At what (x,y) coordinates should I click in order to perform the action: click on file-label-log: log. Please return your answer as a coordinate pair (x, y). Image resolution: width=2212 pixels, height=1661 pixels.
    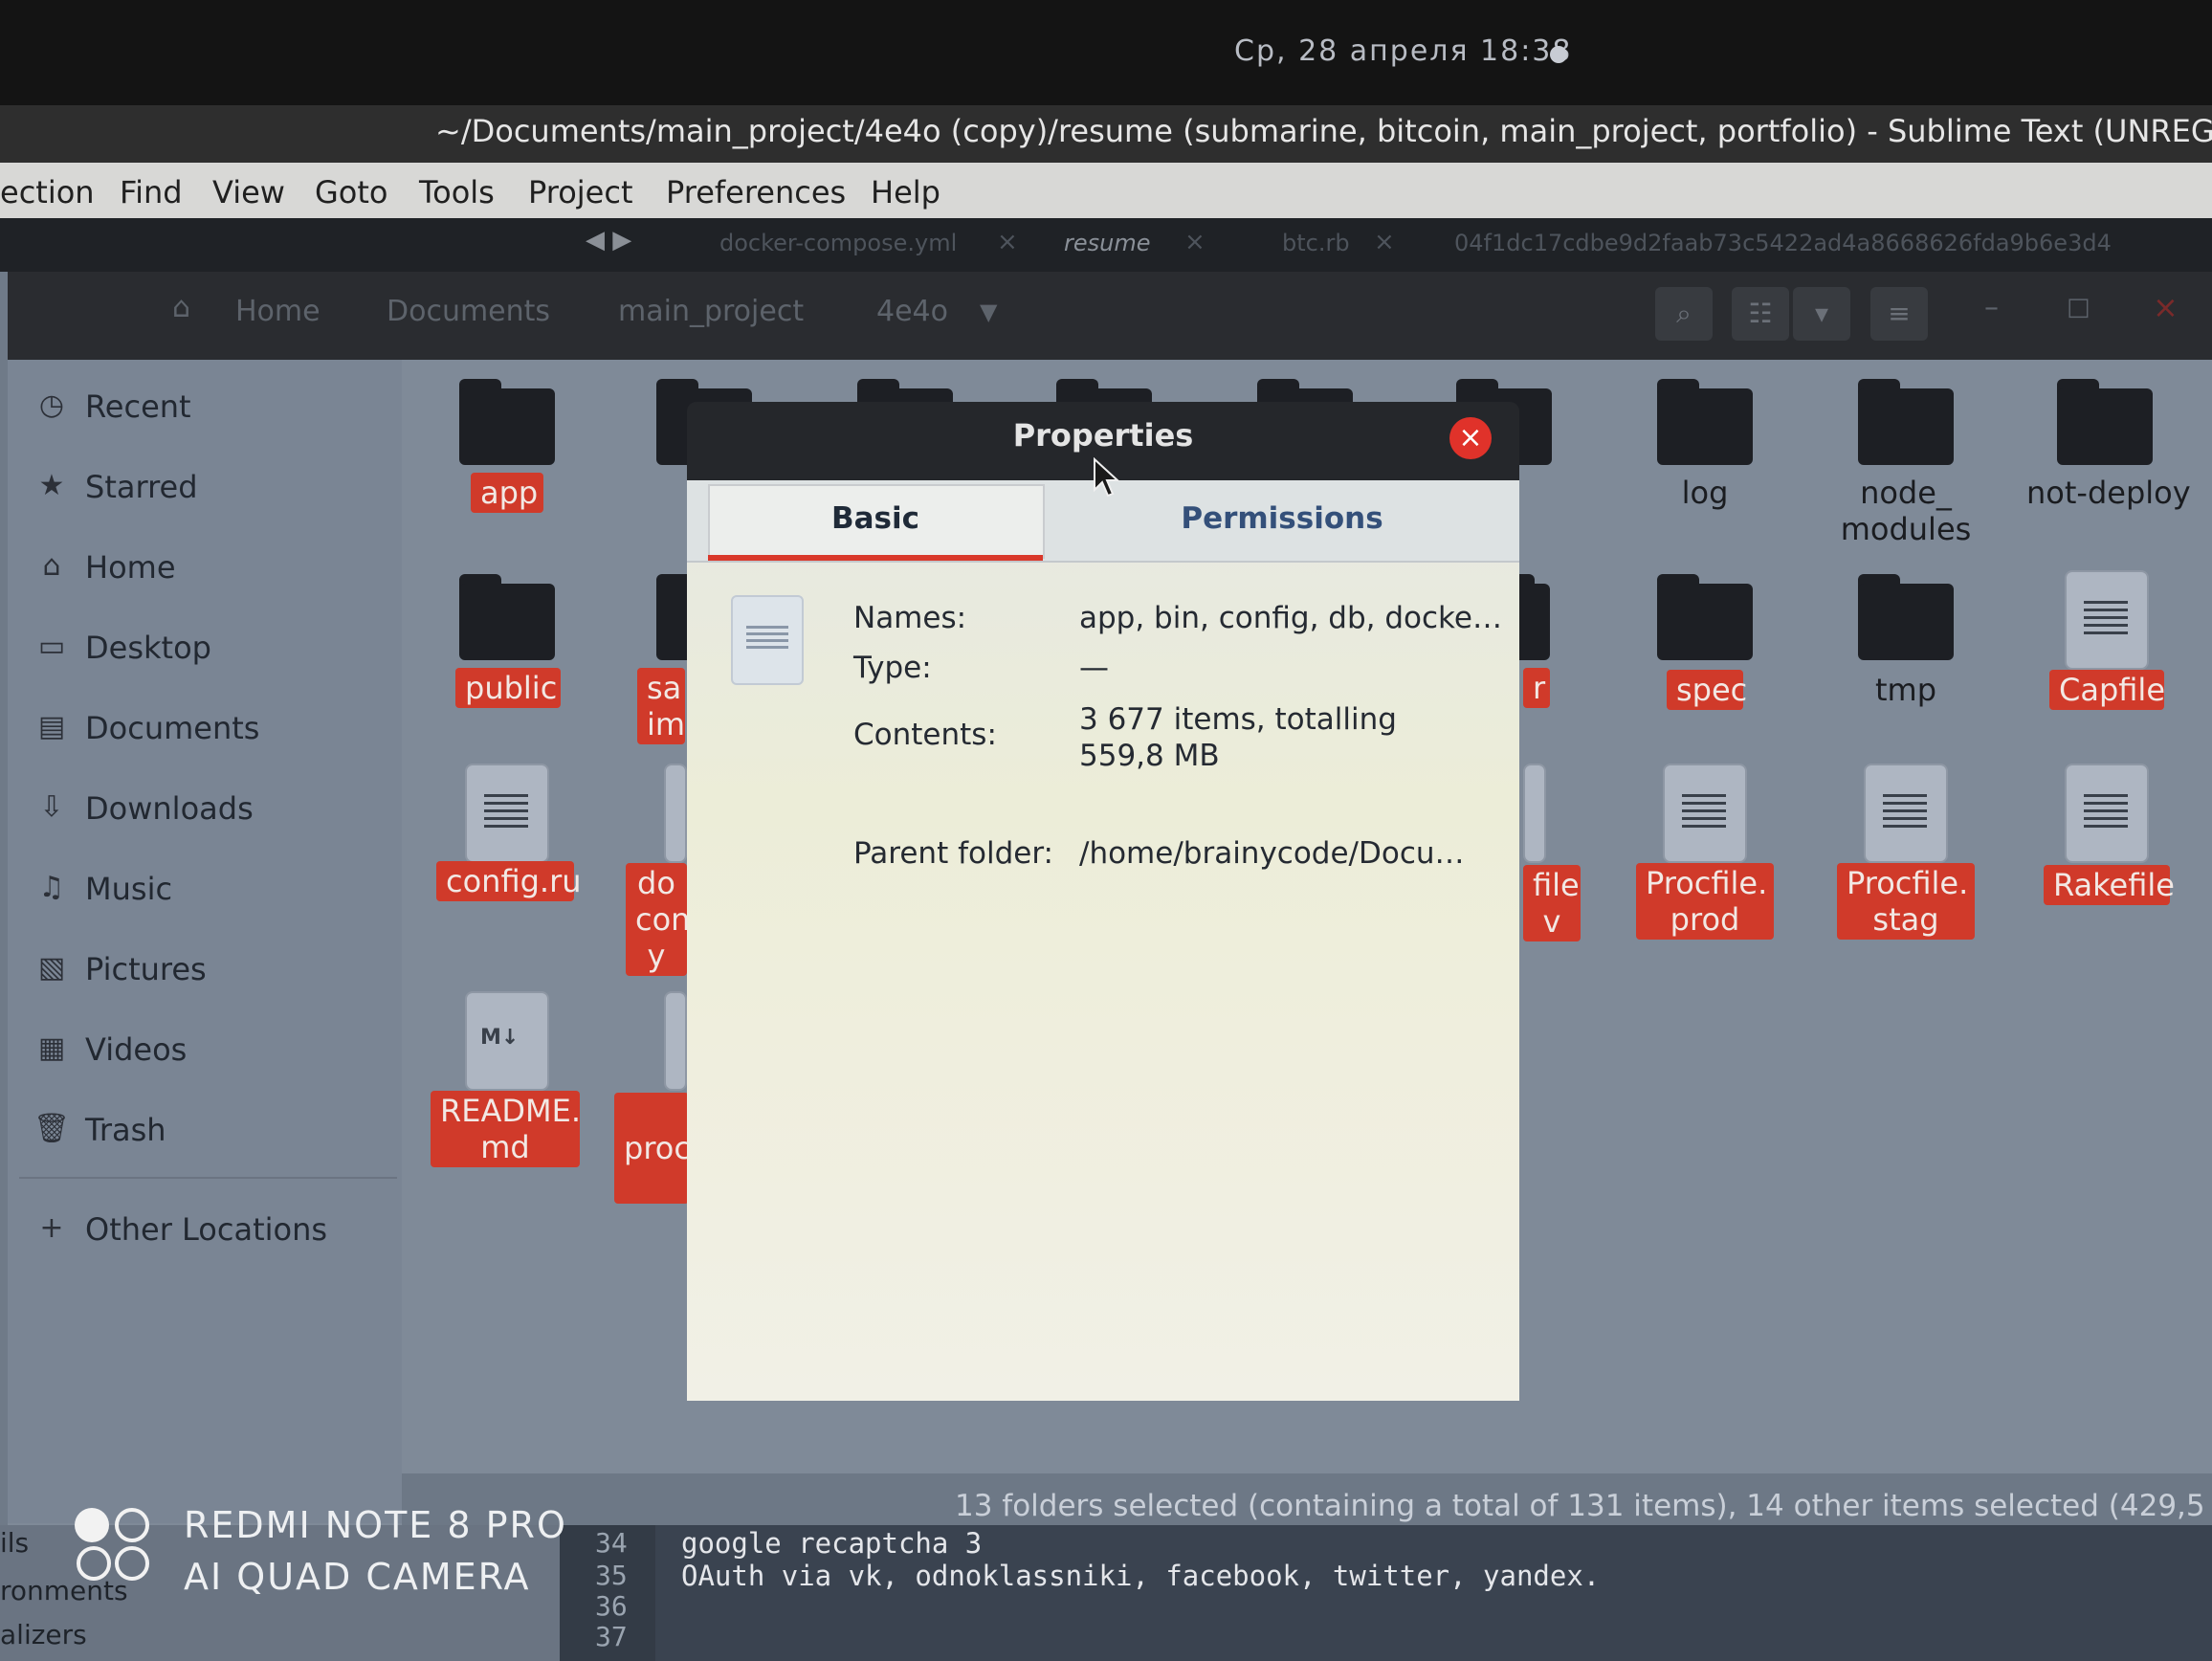
    Looking at the image, I should click on (1705, 493).